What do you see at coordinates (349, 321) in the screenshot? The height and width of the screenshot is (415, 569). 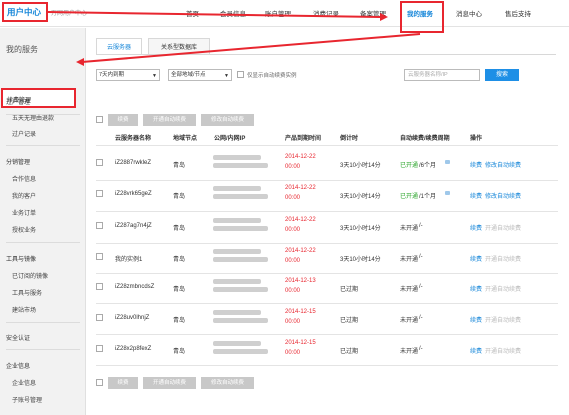 I see `countdown: 已过期` at bounding box center [349, 321].